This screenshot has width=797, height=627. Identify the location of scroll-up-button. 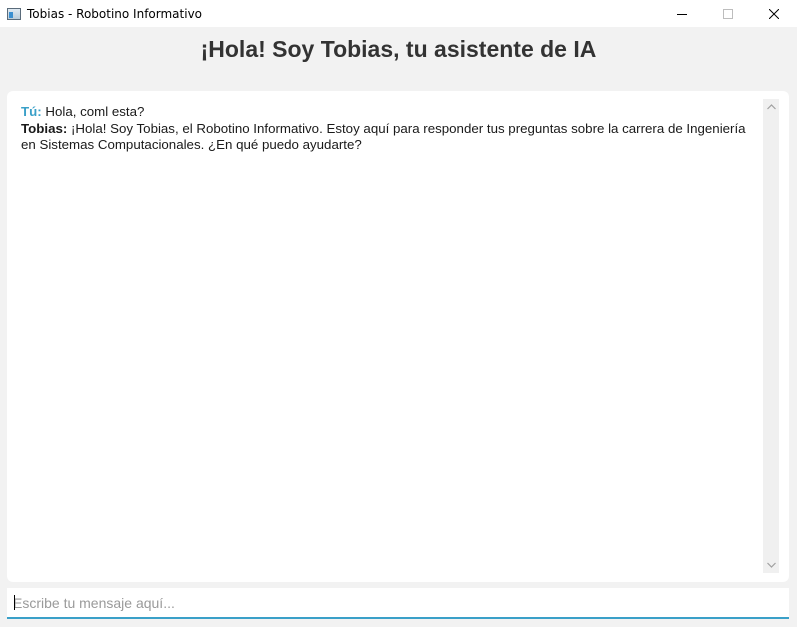
(771, 107).